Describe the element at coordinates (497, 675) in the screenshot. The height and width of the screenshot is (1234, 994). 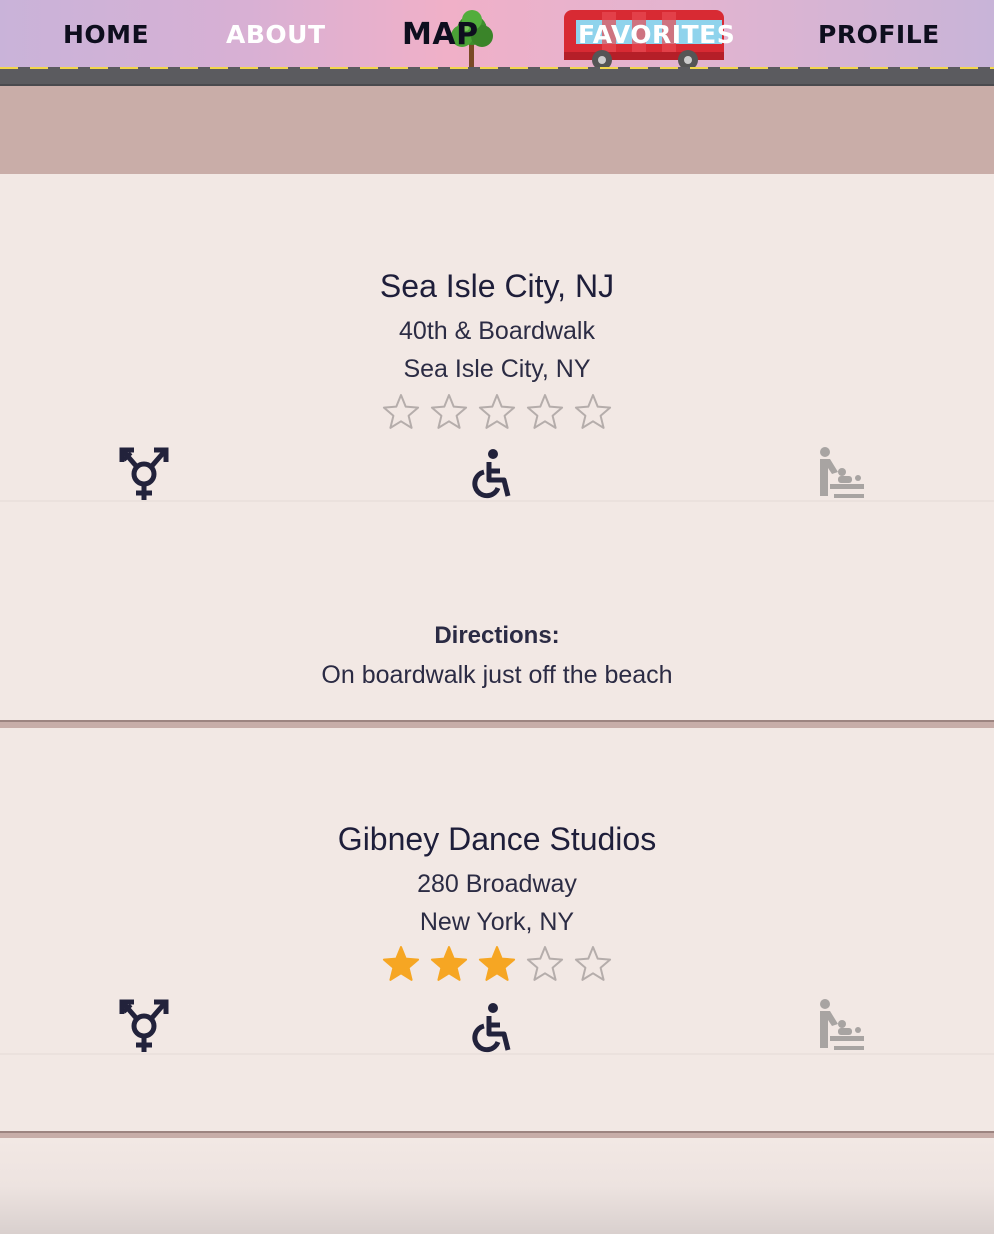
I see `directions-text: On boardwalk just off the beach` at that location.